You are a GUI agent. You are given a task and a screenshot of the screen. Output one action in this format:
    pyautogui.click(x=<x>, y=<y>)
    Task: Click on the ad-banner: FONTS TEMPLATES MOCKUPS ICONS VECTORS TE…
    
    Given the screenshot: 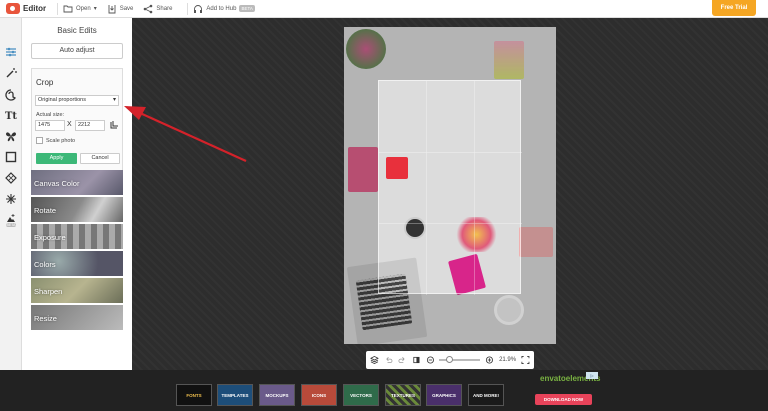 What is the action you would take?
    pyautogui.click(x=384, y=390)
    